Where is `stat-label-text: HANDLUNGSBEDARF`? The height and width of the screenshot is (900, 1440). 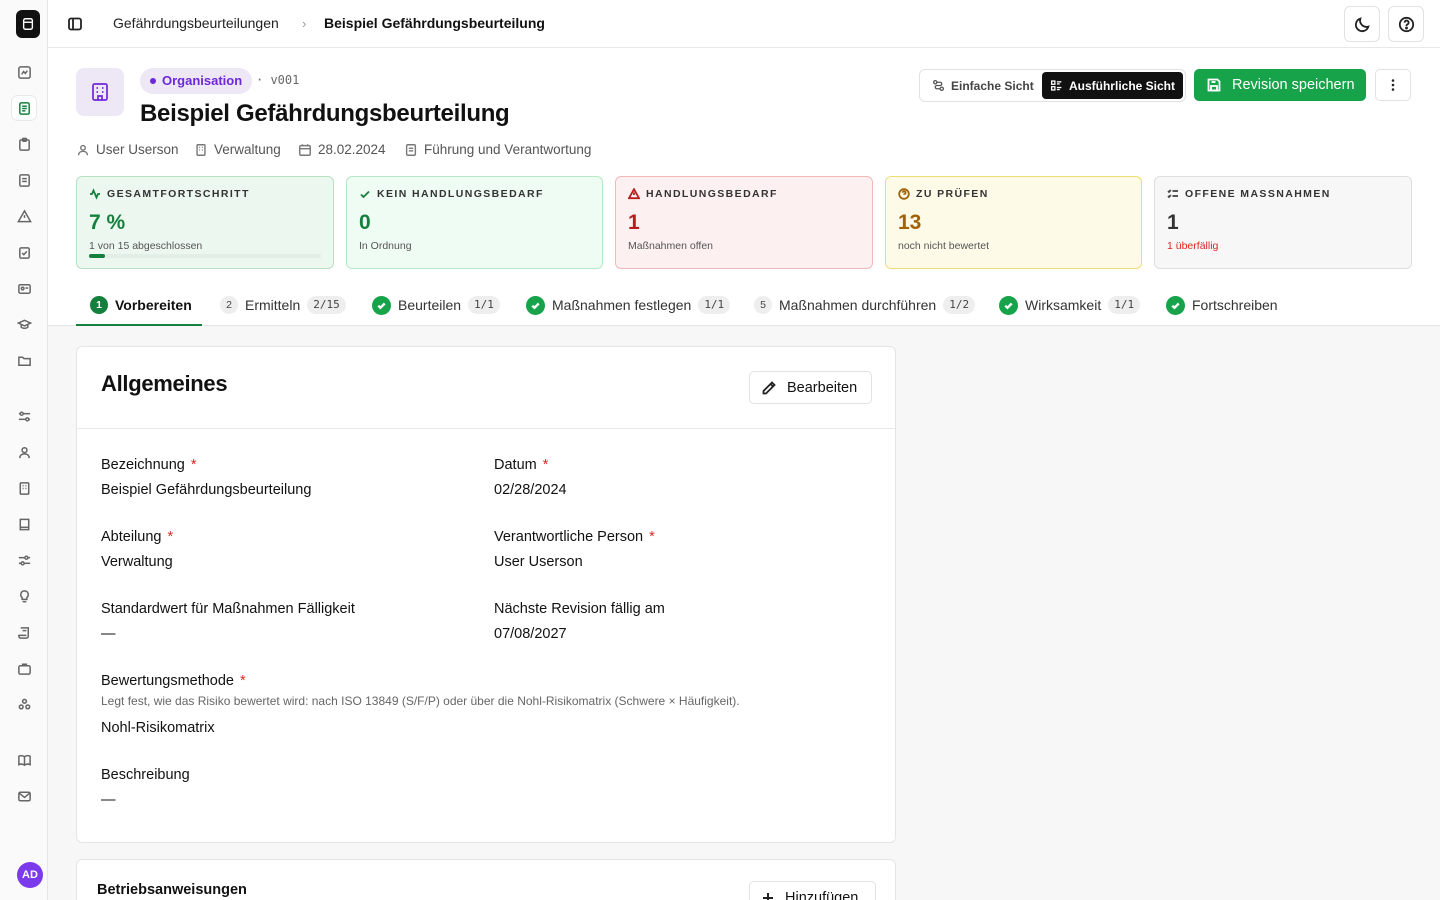 stat-label-text: HANDLUNGSBEDARF is located at coordinates (712, 194).